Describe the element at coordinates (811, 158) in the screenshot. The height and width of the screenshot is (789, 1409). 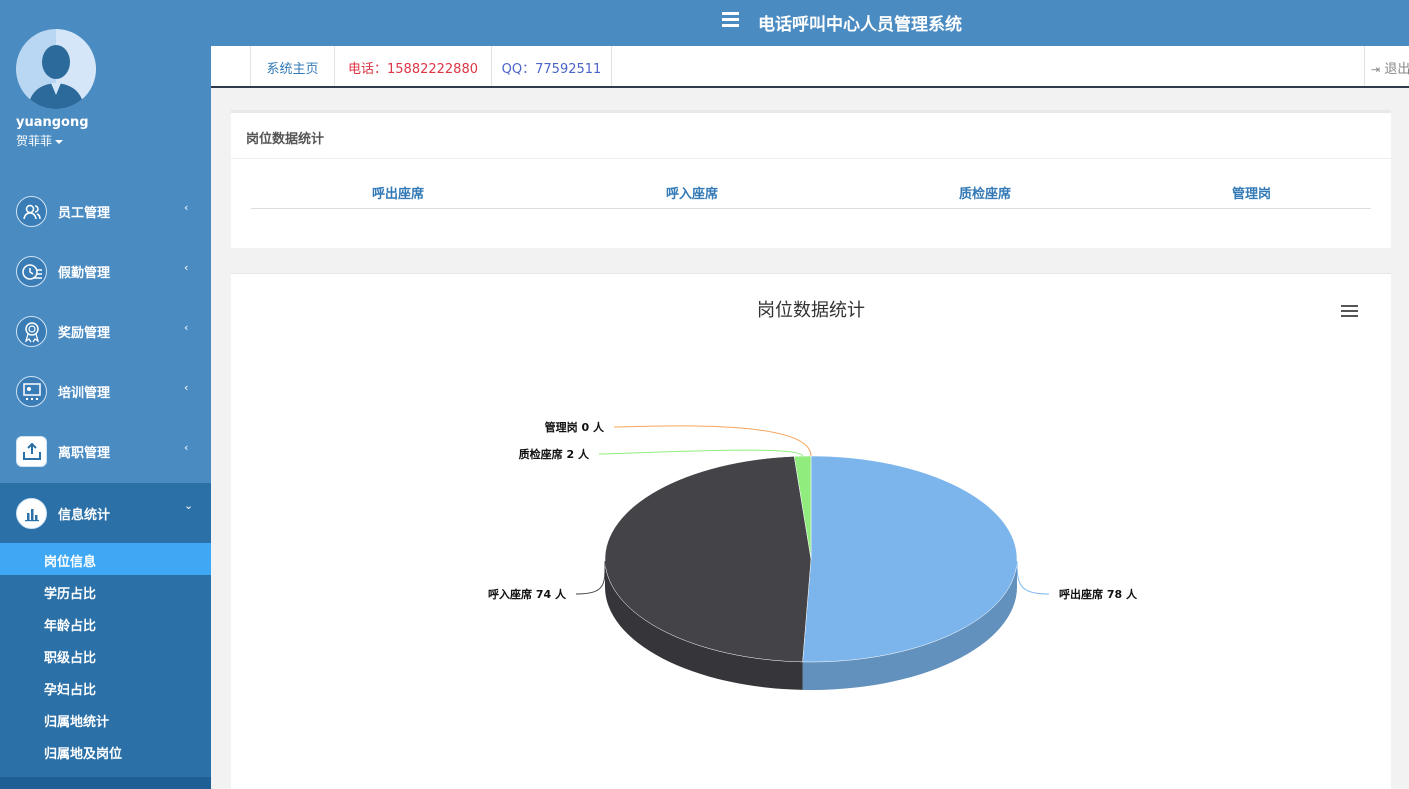
I see `panel-divider` at that location.